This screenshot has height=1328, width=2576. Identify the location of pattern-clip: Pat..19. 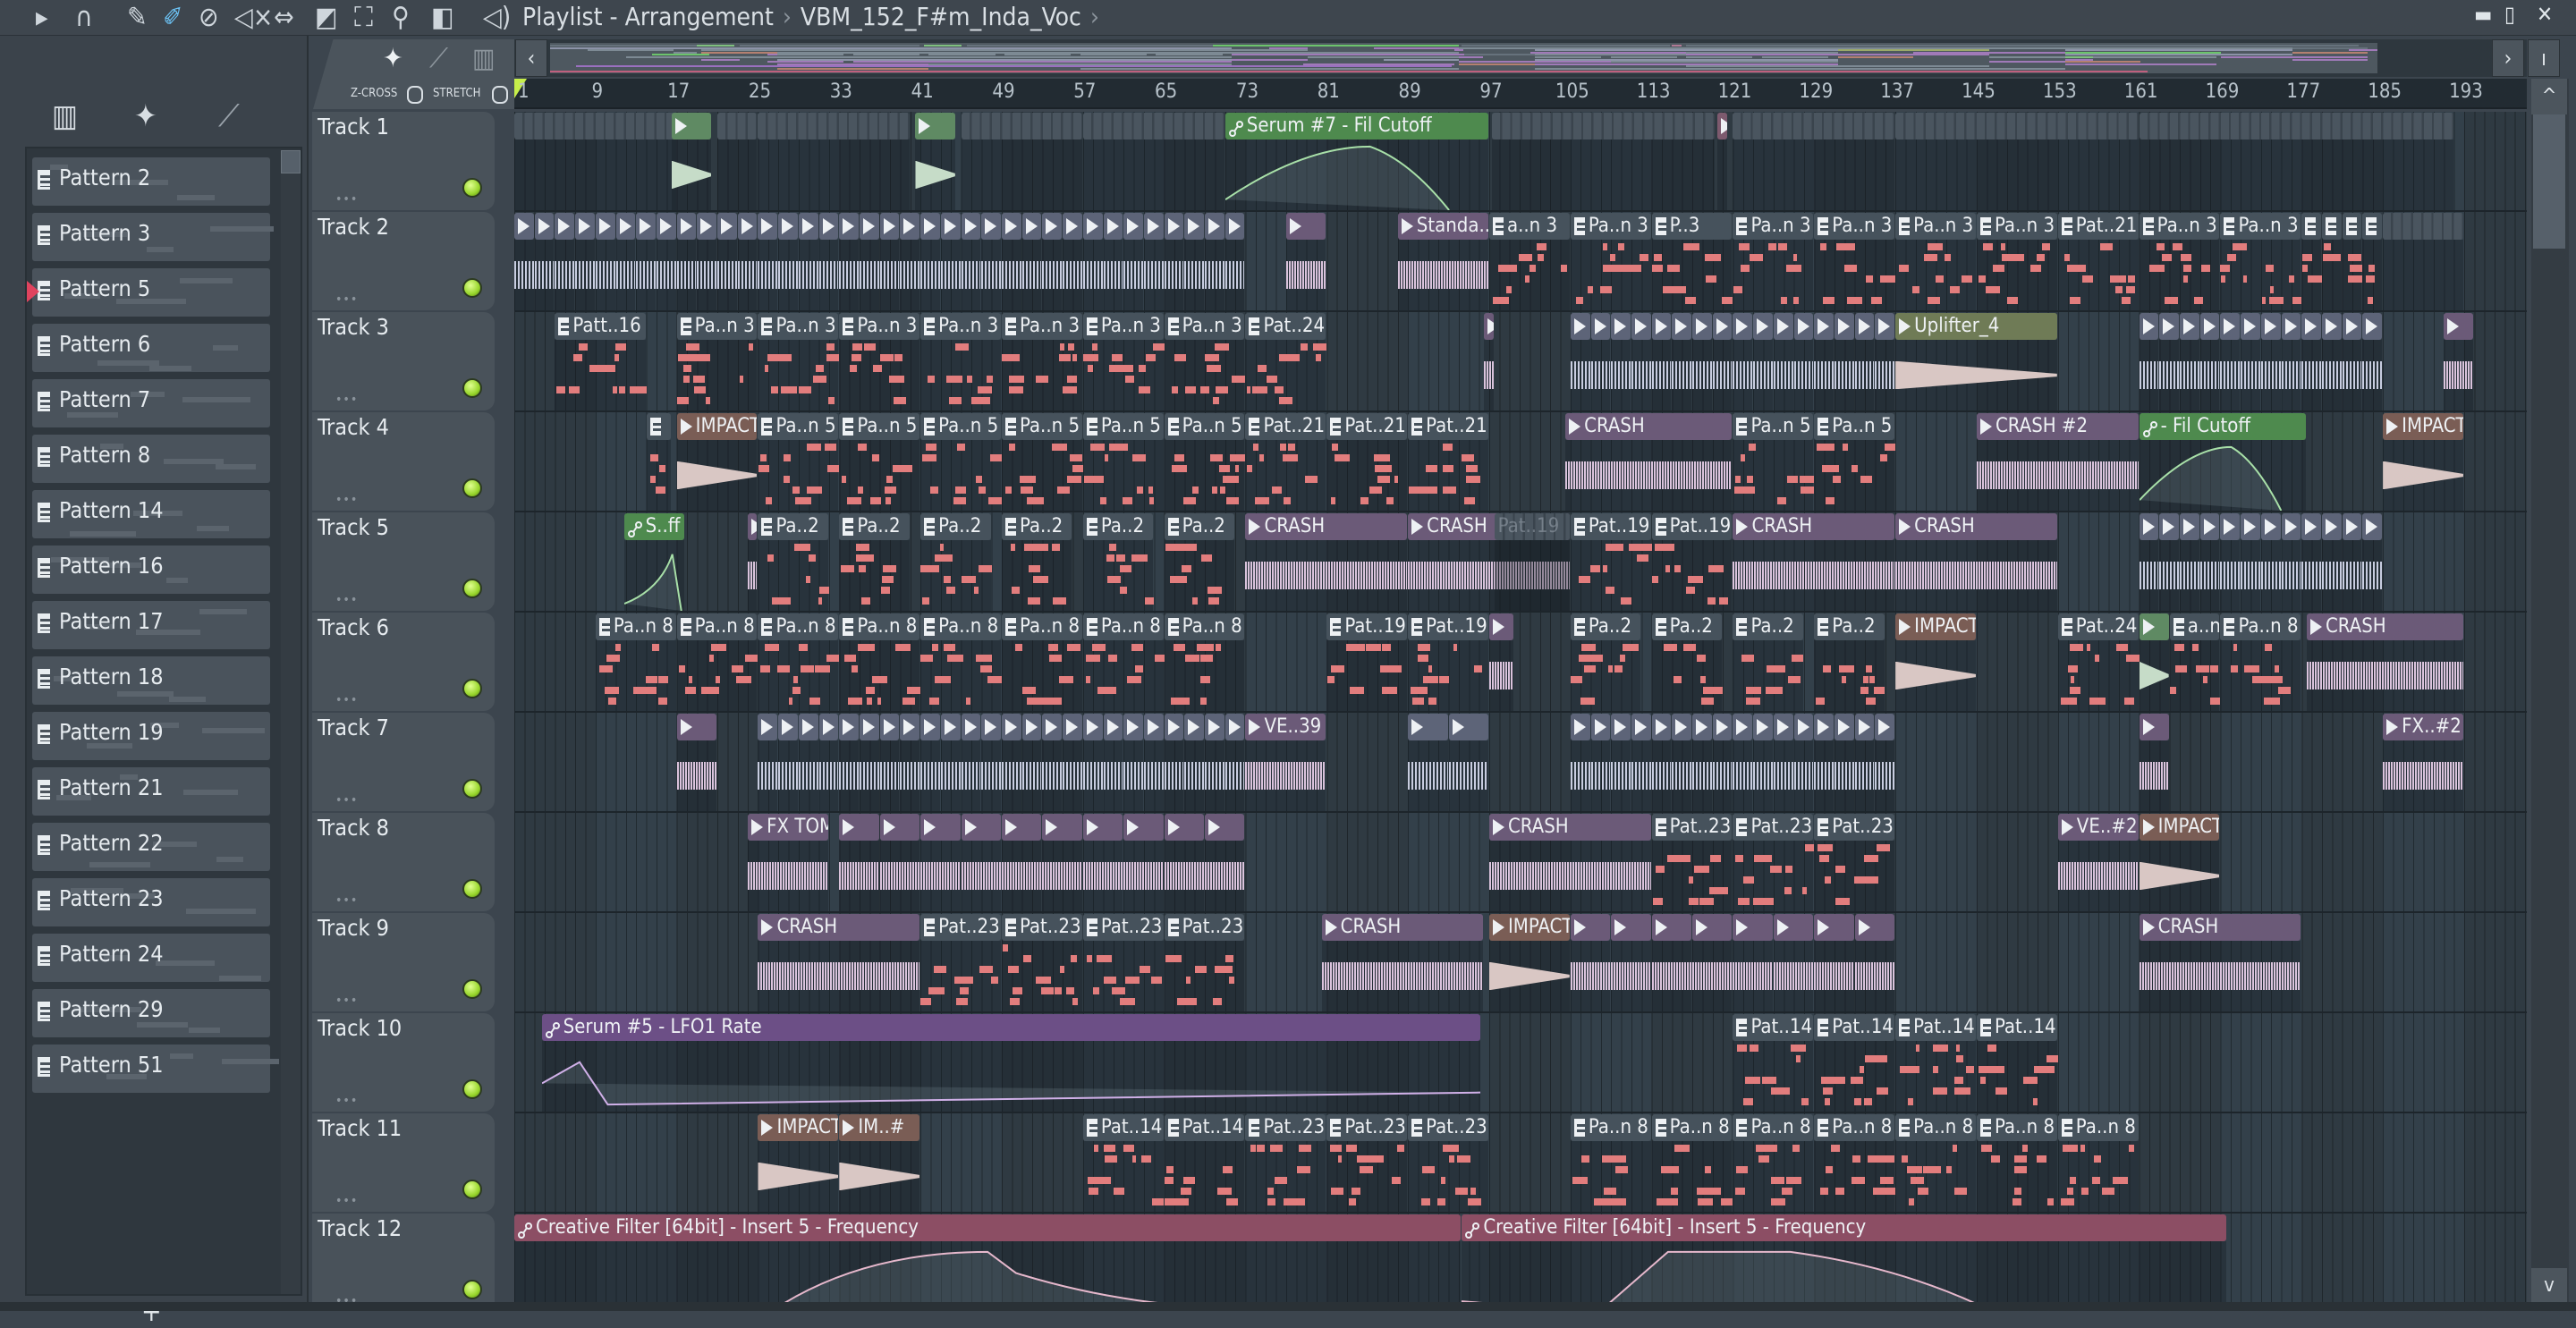
(1448, 662).